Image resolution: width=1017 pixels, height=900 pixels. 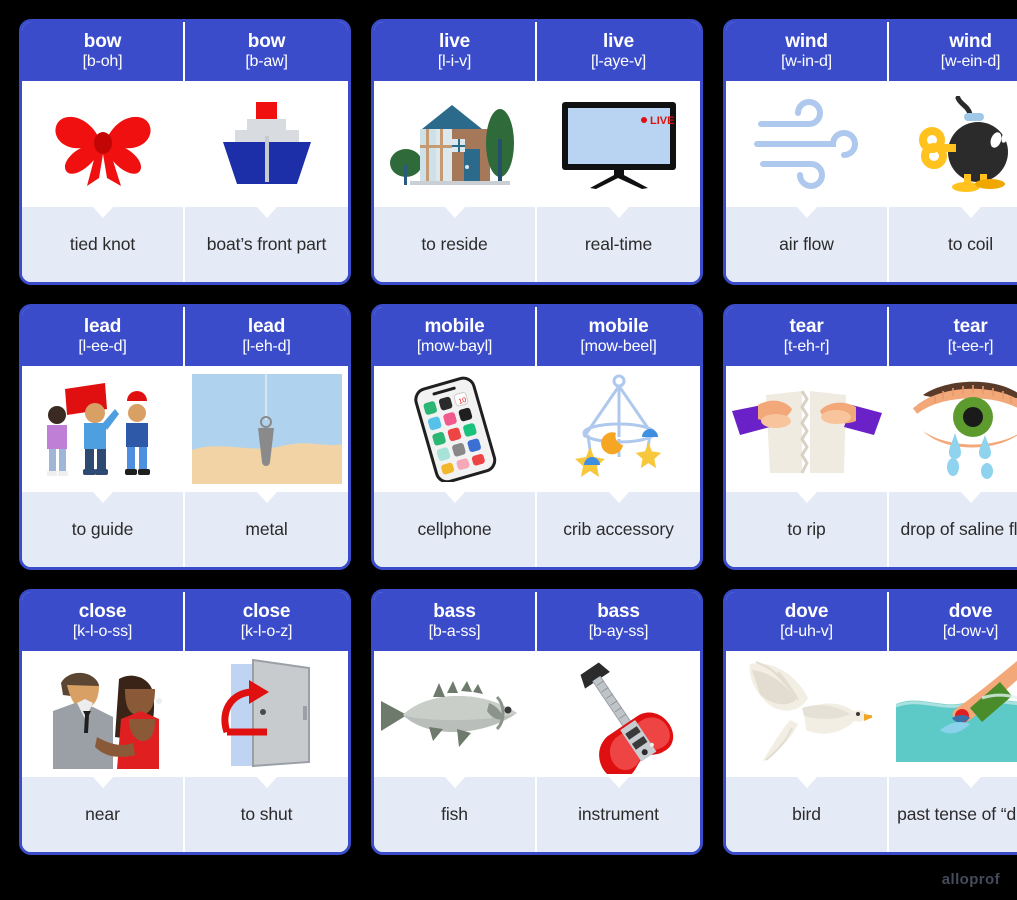 What do you see at coordinates (103, 814) in the screenshot?
I see `definition-cell-left: near` at bounding box center [103, 814].